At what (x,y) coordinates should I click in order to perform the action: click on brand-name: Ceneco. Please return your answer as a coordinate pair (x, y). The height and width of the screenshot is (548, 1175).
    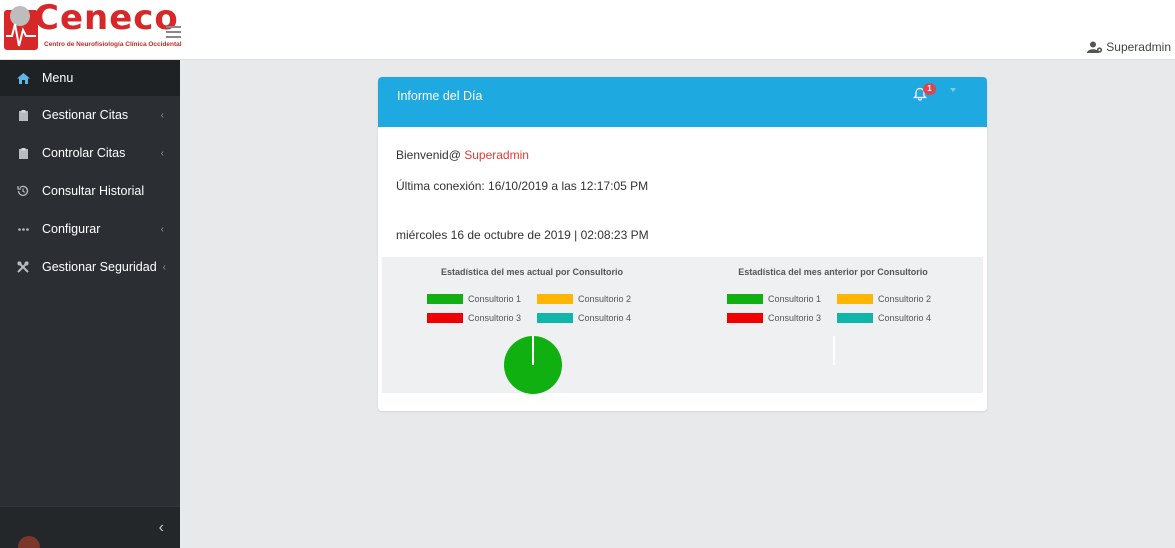
    Looking at the image, I should click on (106, 19).